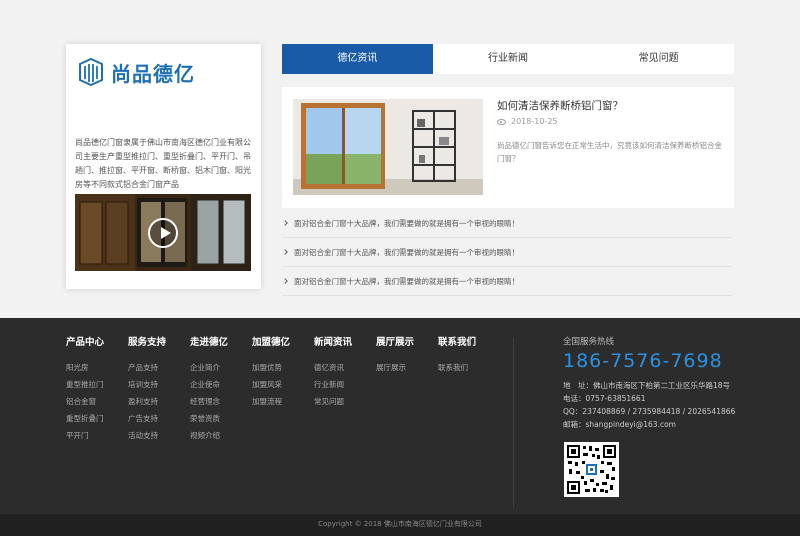 The height and width of the screenshot is (536, 800). I want to click on footer-col-service: 服务支持 产品支持 培训支持 盈利支持 广告支持 活动支持, so click(147, 389).